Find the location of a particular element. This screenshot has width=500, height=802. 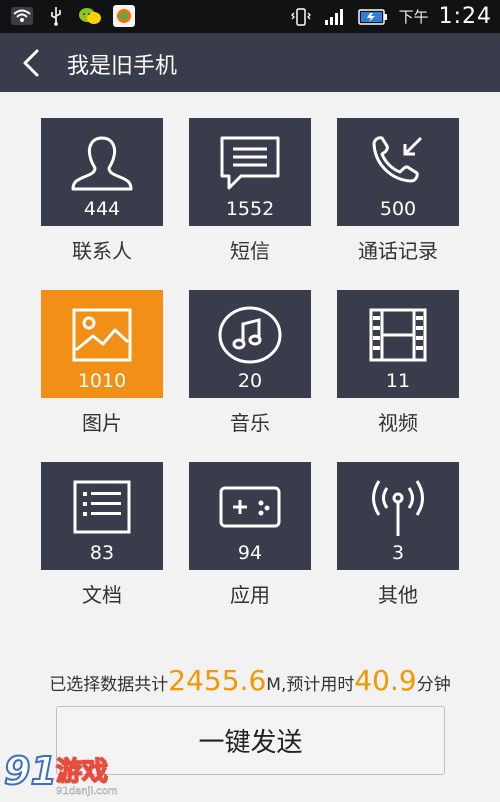

summary-size-unit: M,预计用时 is located at coordinates (310, 685).